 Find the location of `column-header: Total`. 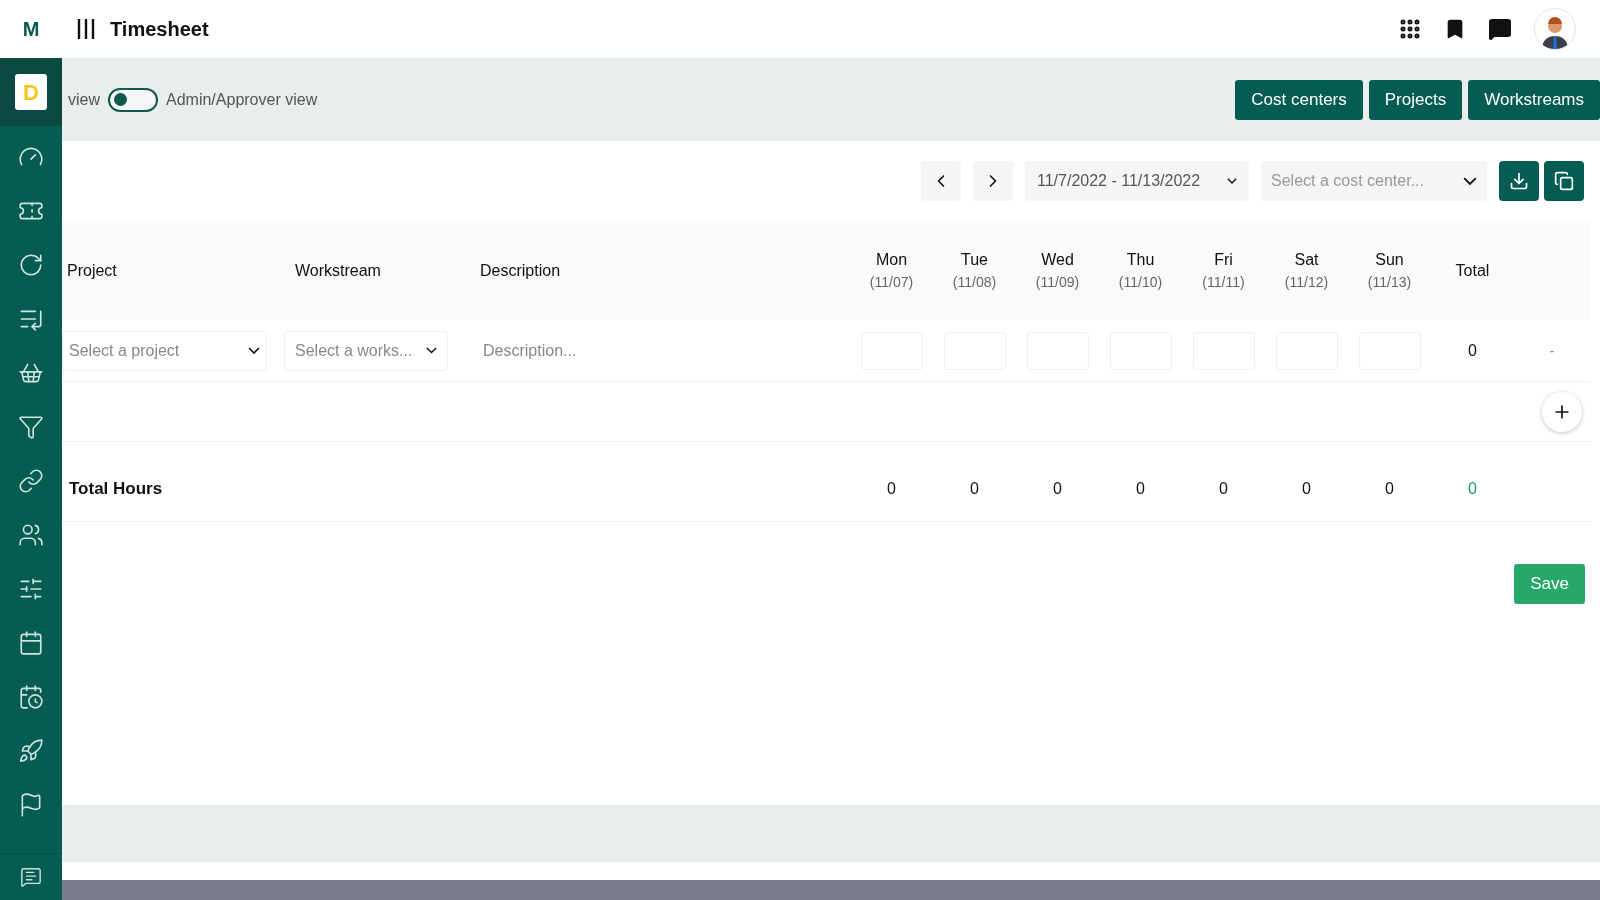

column-header: Total is located at coordinates (1472, 270).